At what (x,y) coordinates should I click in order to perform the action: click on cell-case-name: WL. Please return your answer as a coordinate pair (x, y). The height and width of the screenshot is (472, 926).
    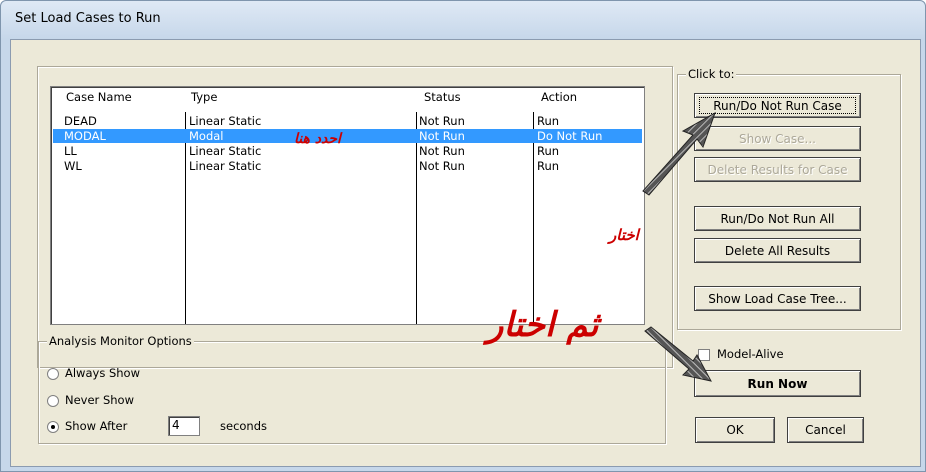
    Looking at the image, I should click on (73, 166).